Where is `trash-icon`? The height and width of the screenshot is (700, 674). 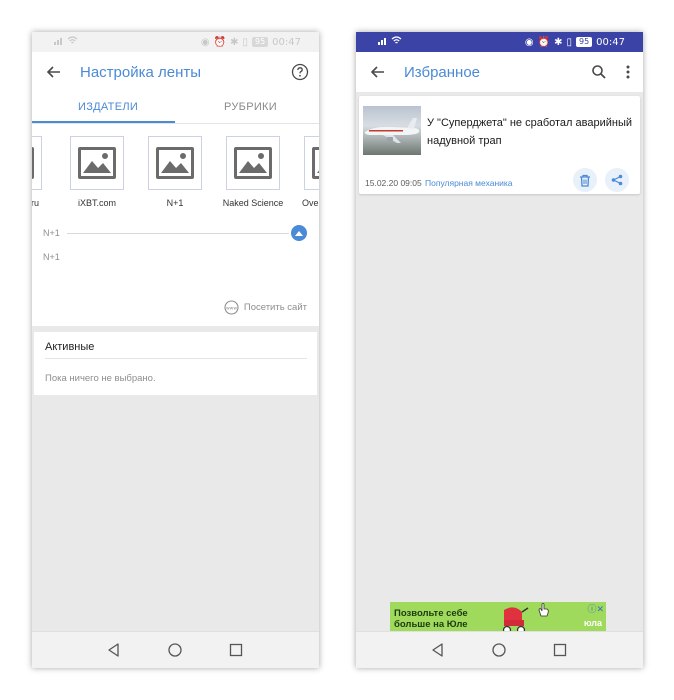 trash-icon is located at coordinates (585, 180).